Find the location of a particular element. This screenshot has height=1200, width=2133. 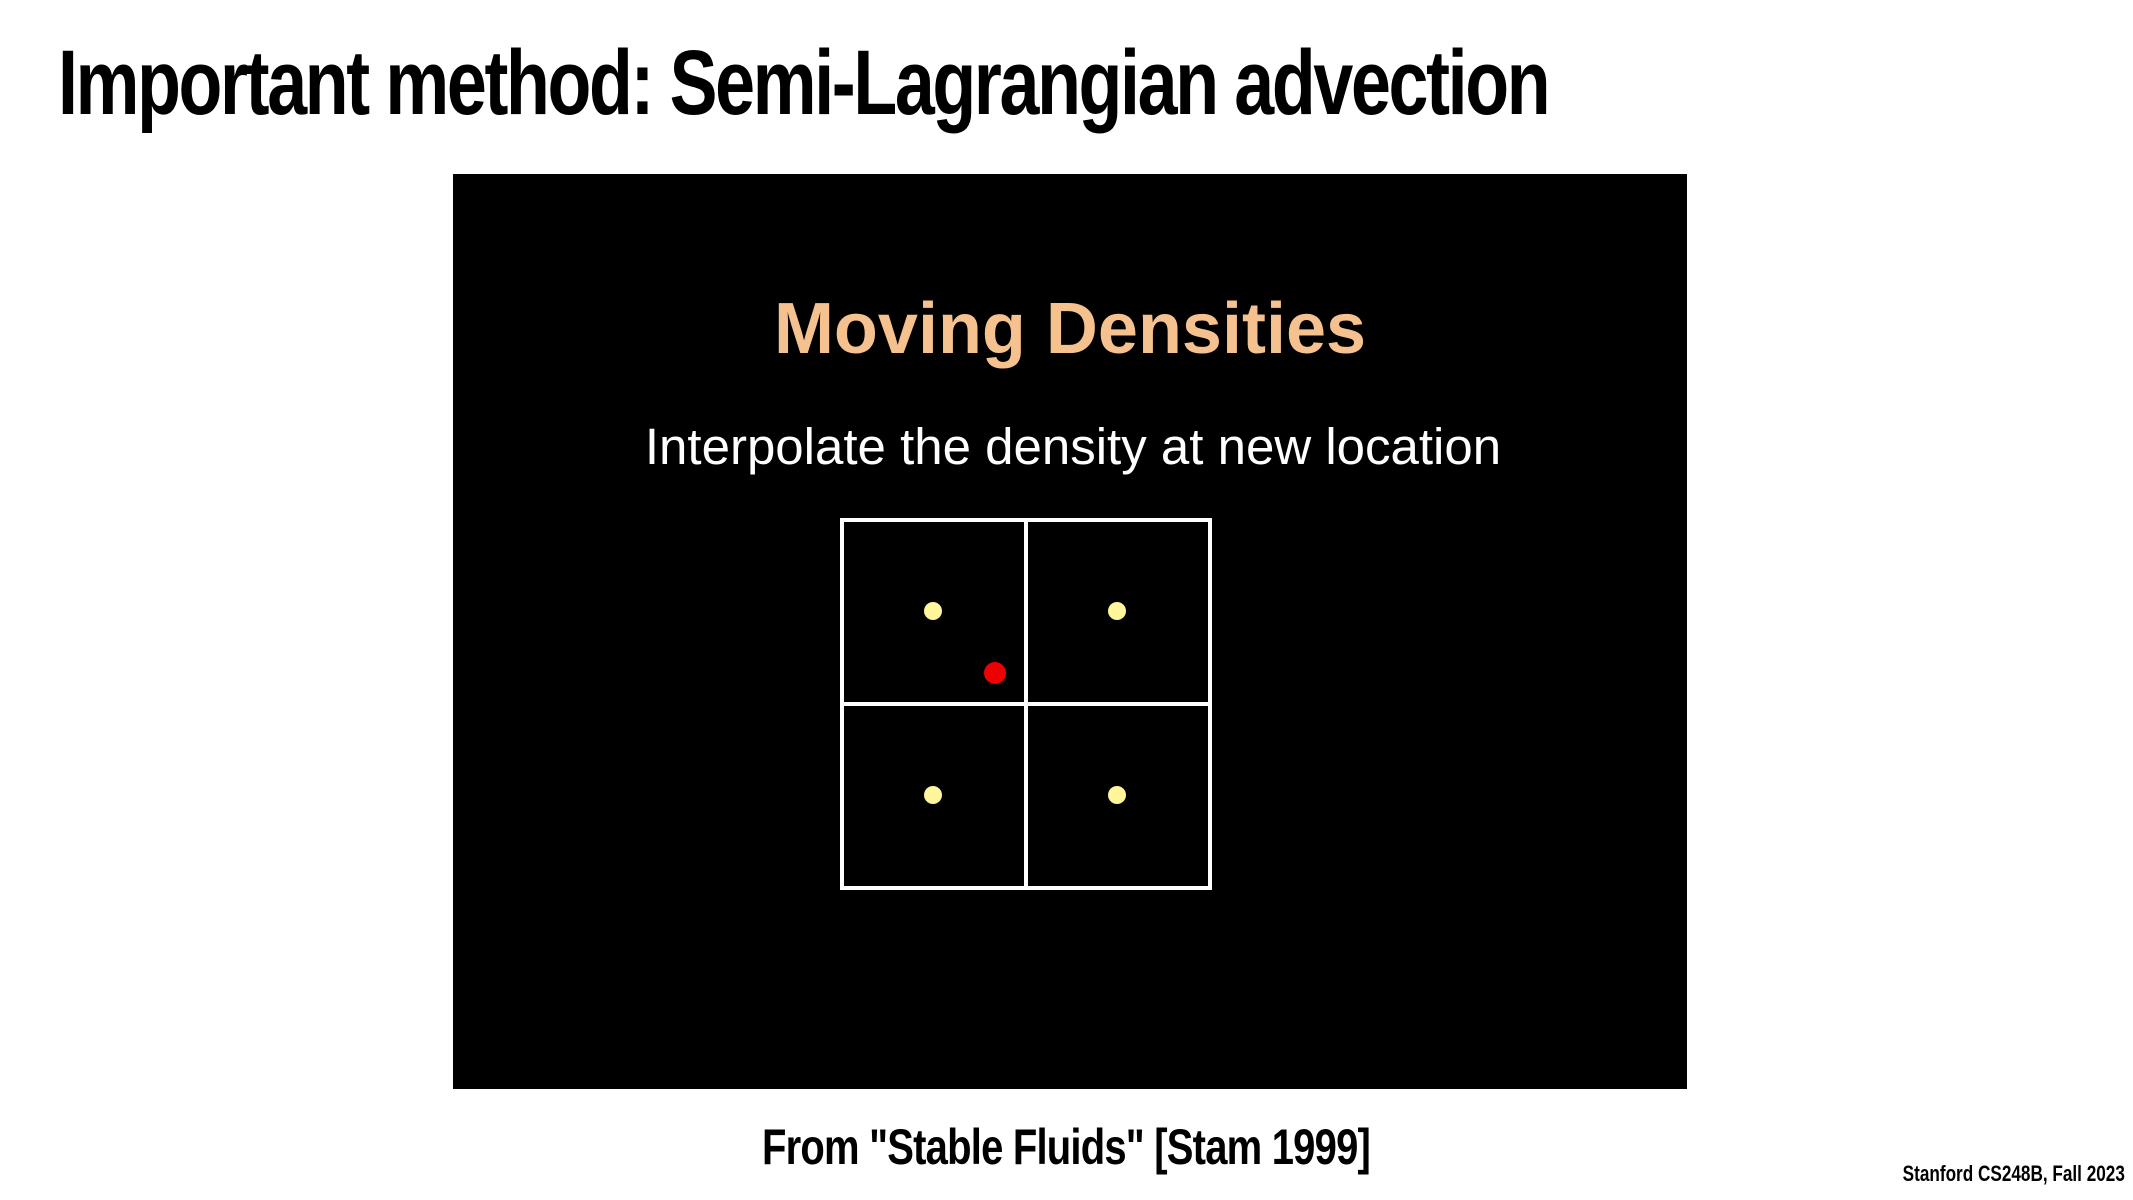

figure-caption-text: From "Stable Fluids" [Stam 1999] is located at coordinates (1066, 1147).